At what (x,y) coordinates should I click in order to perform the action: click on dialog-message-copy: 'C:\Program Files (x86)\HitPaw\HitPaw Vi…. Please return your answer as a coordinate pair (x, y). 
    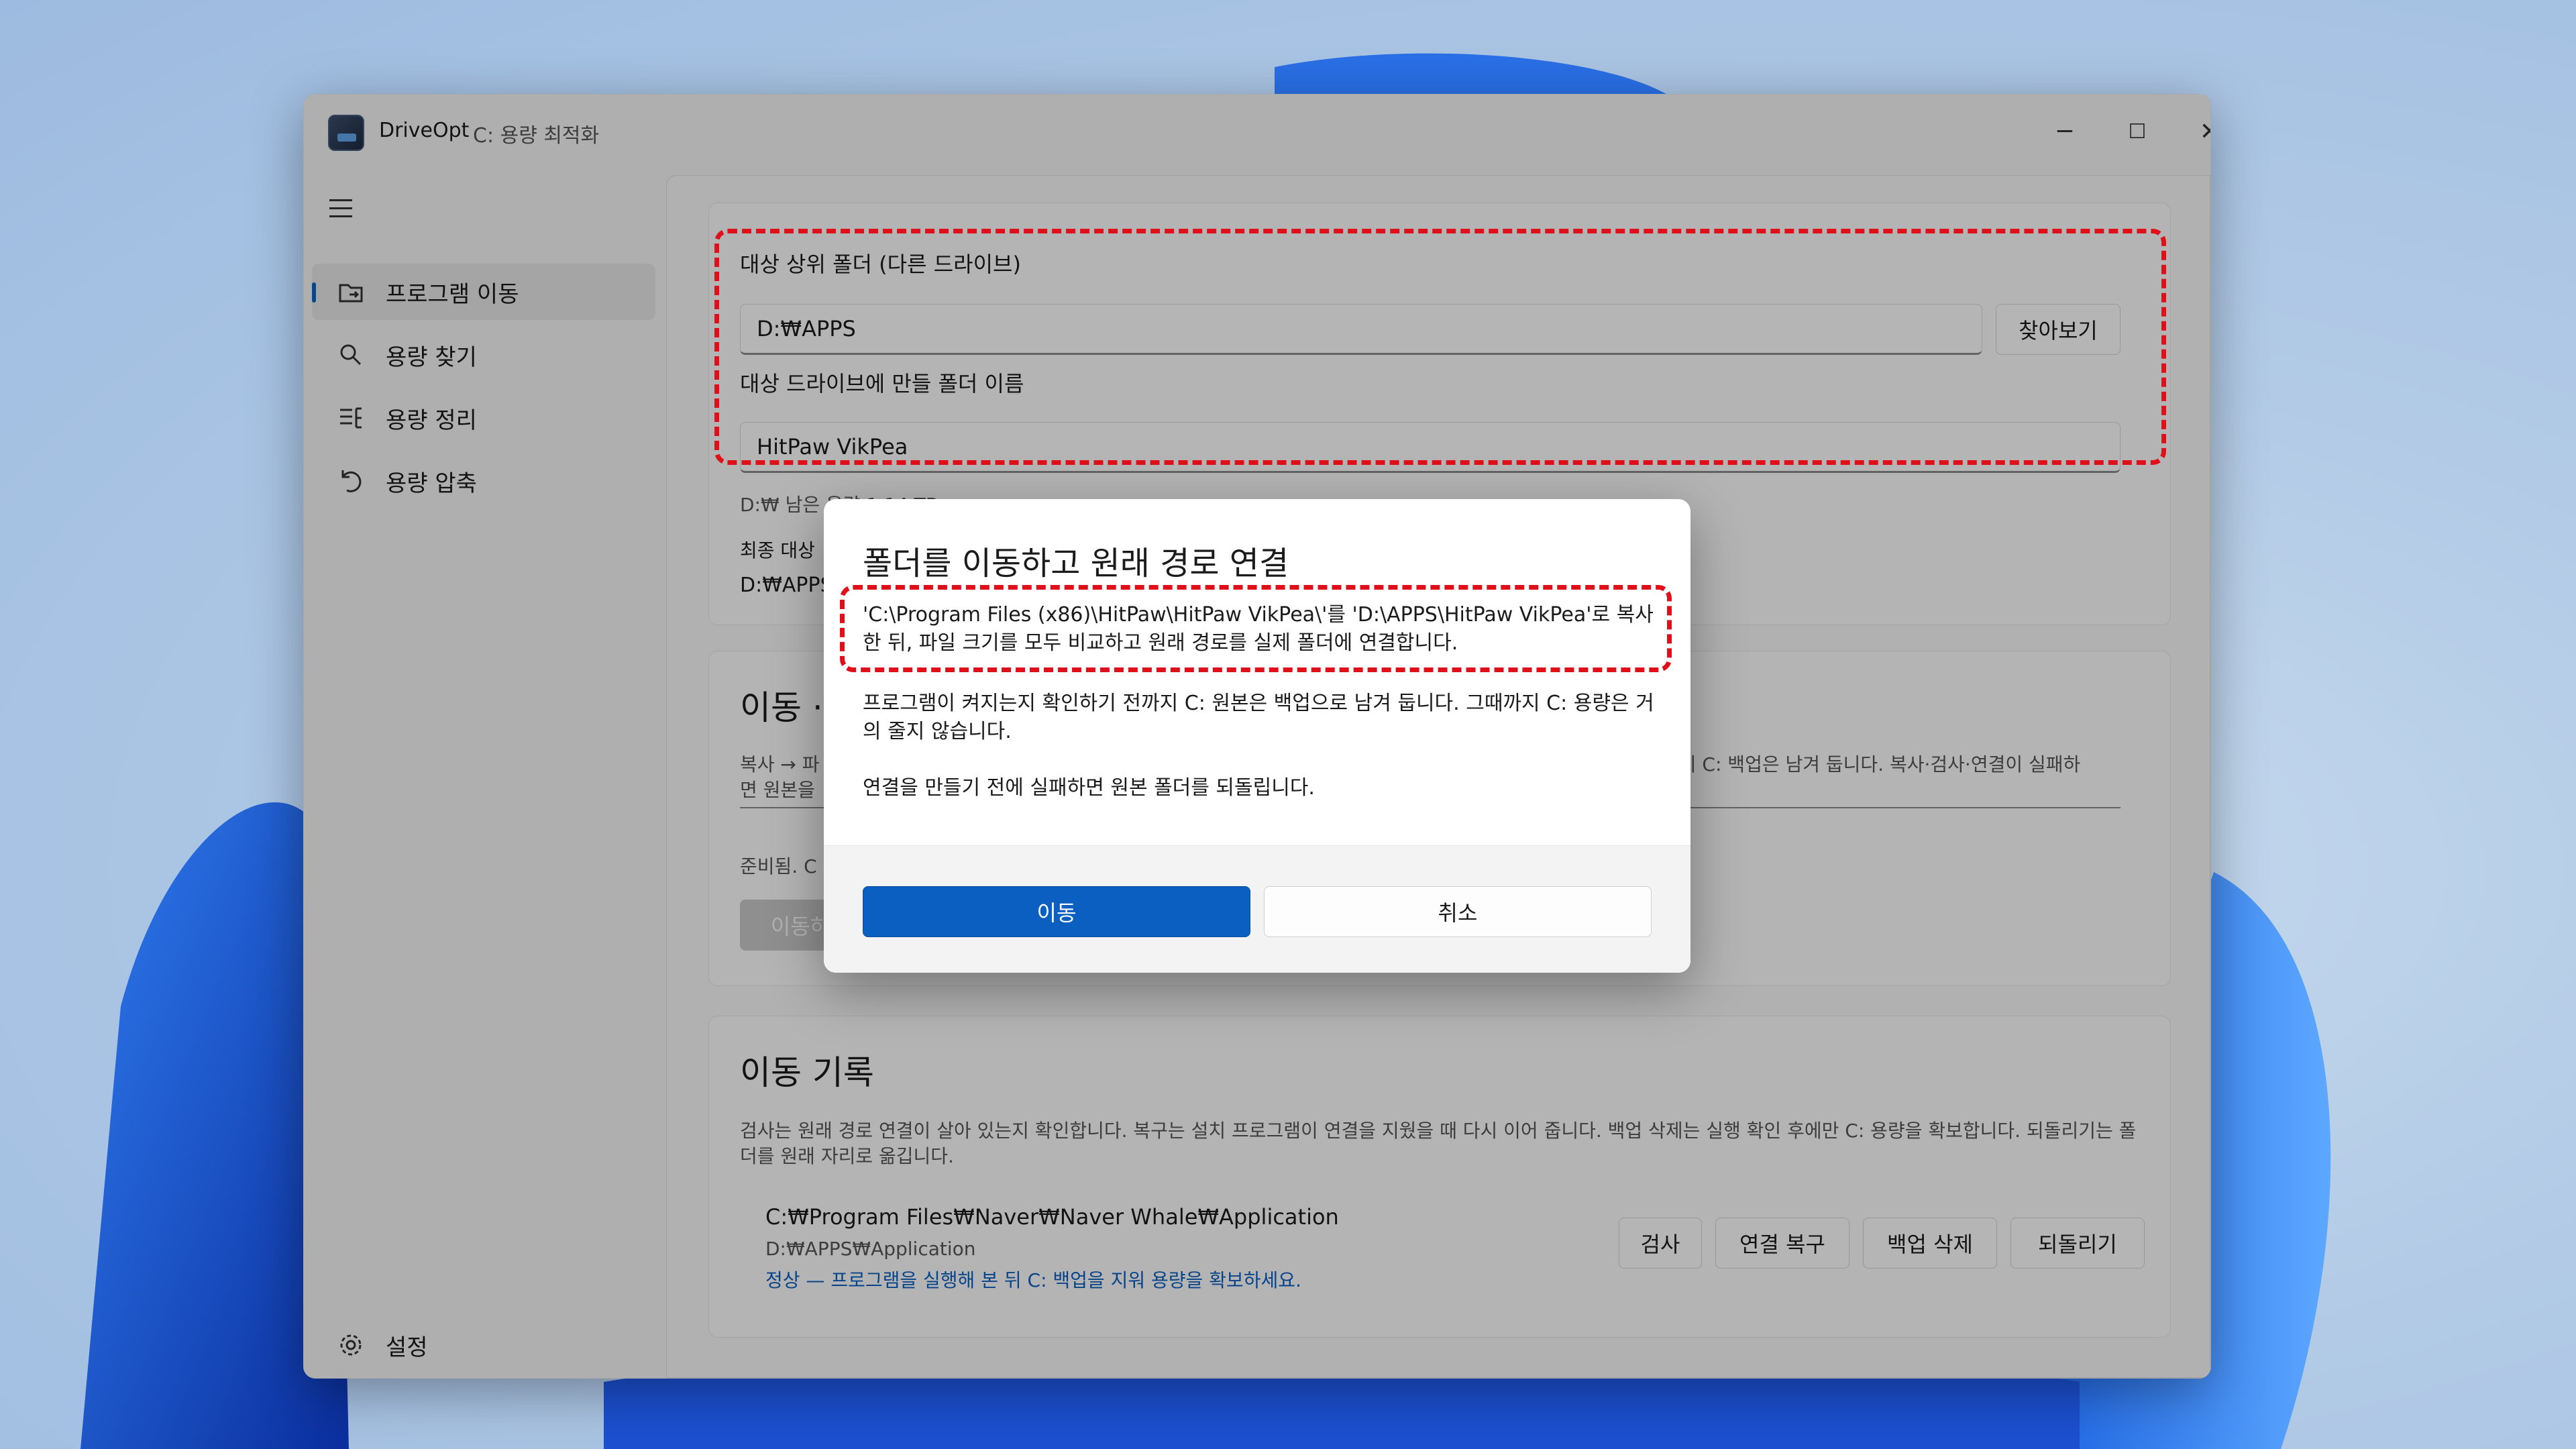
    Looking at the image, I should click on (1258, 629).